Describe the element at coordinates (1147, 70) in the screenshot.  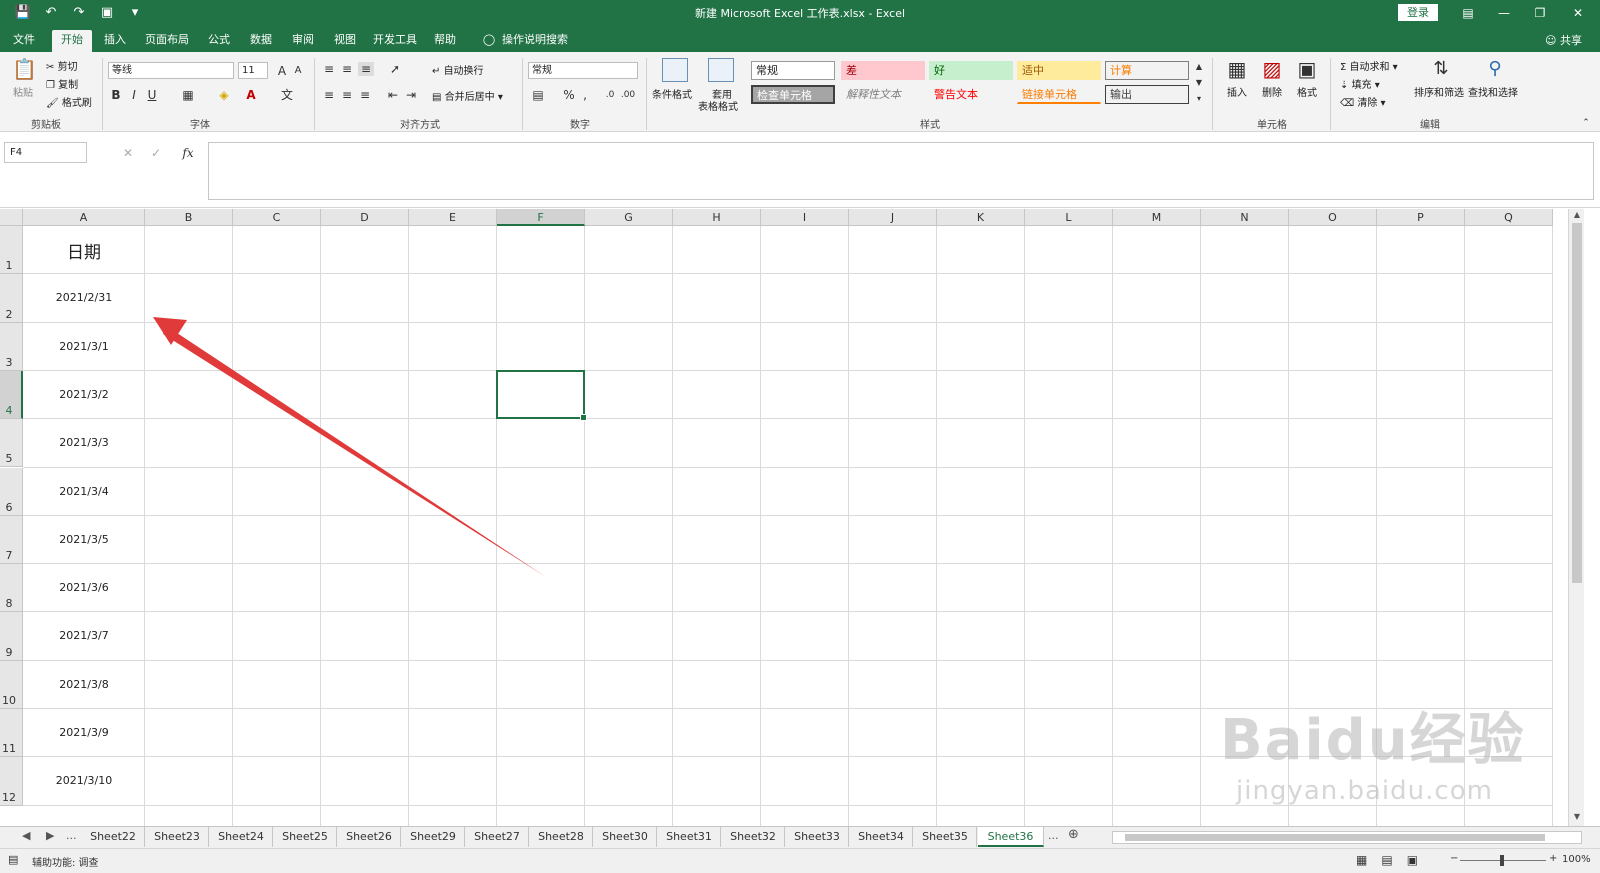
I see `style-calculation: 计算` at that location.